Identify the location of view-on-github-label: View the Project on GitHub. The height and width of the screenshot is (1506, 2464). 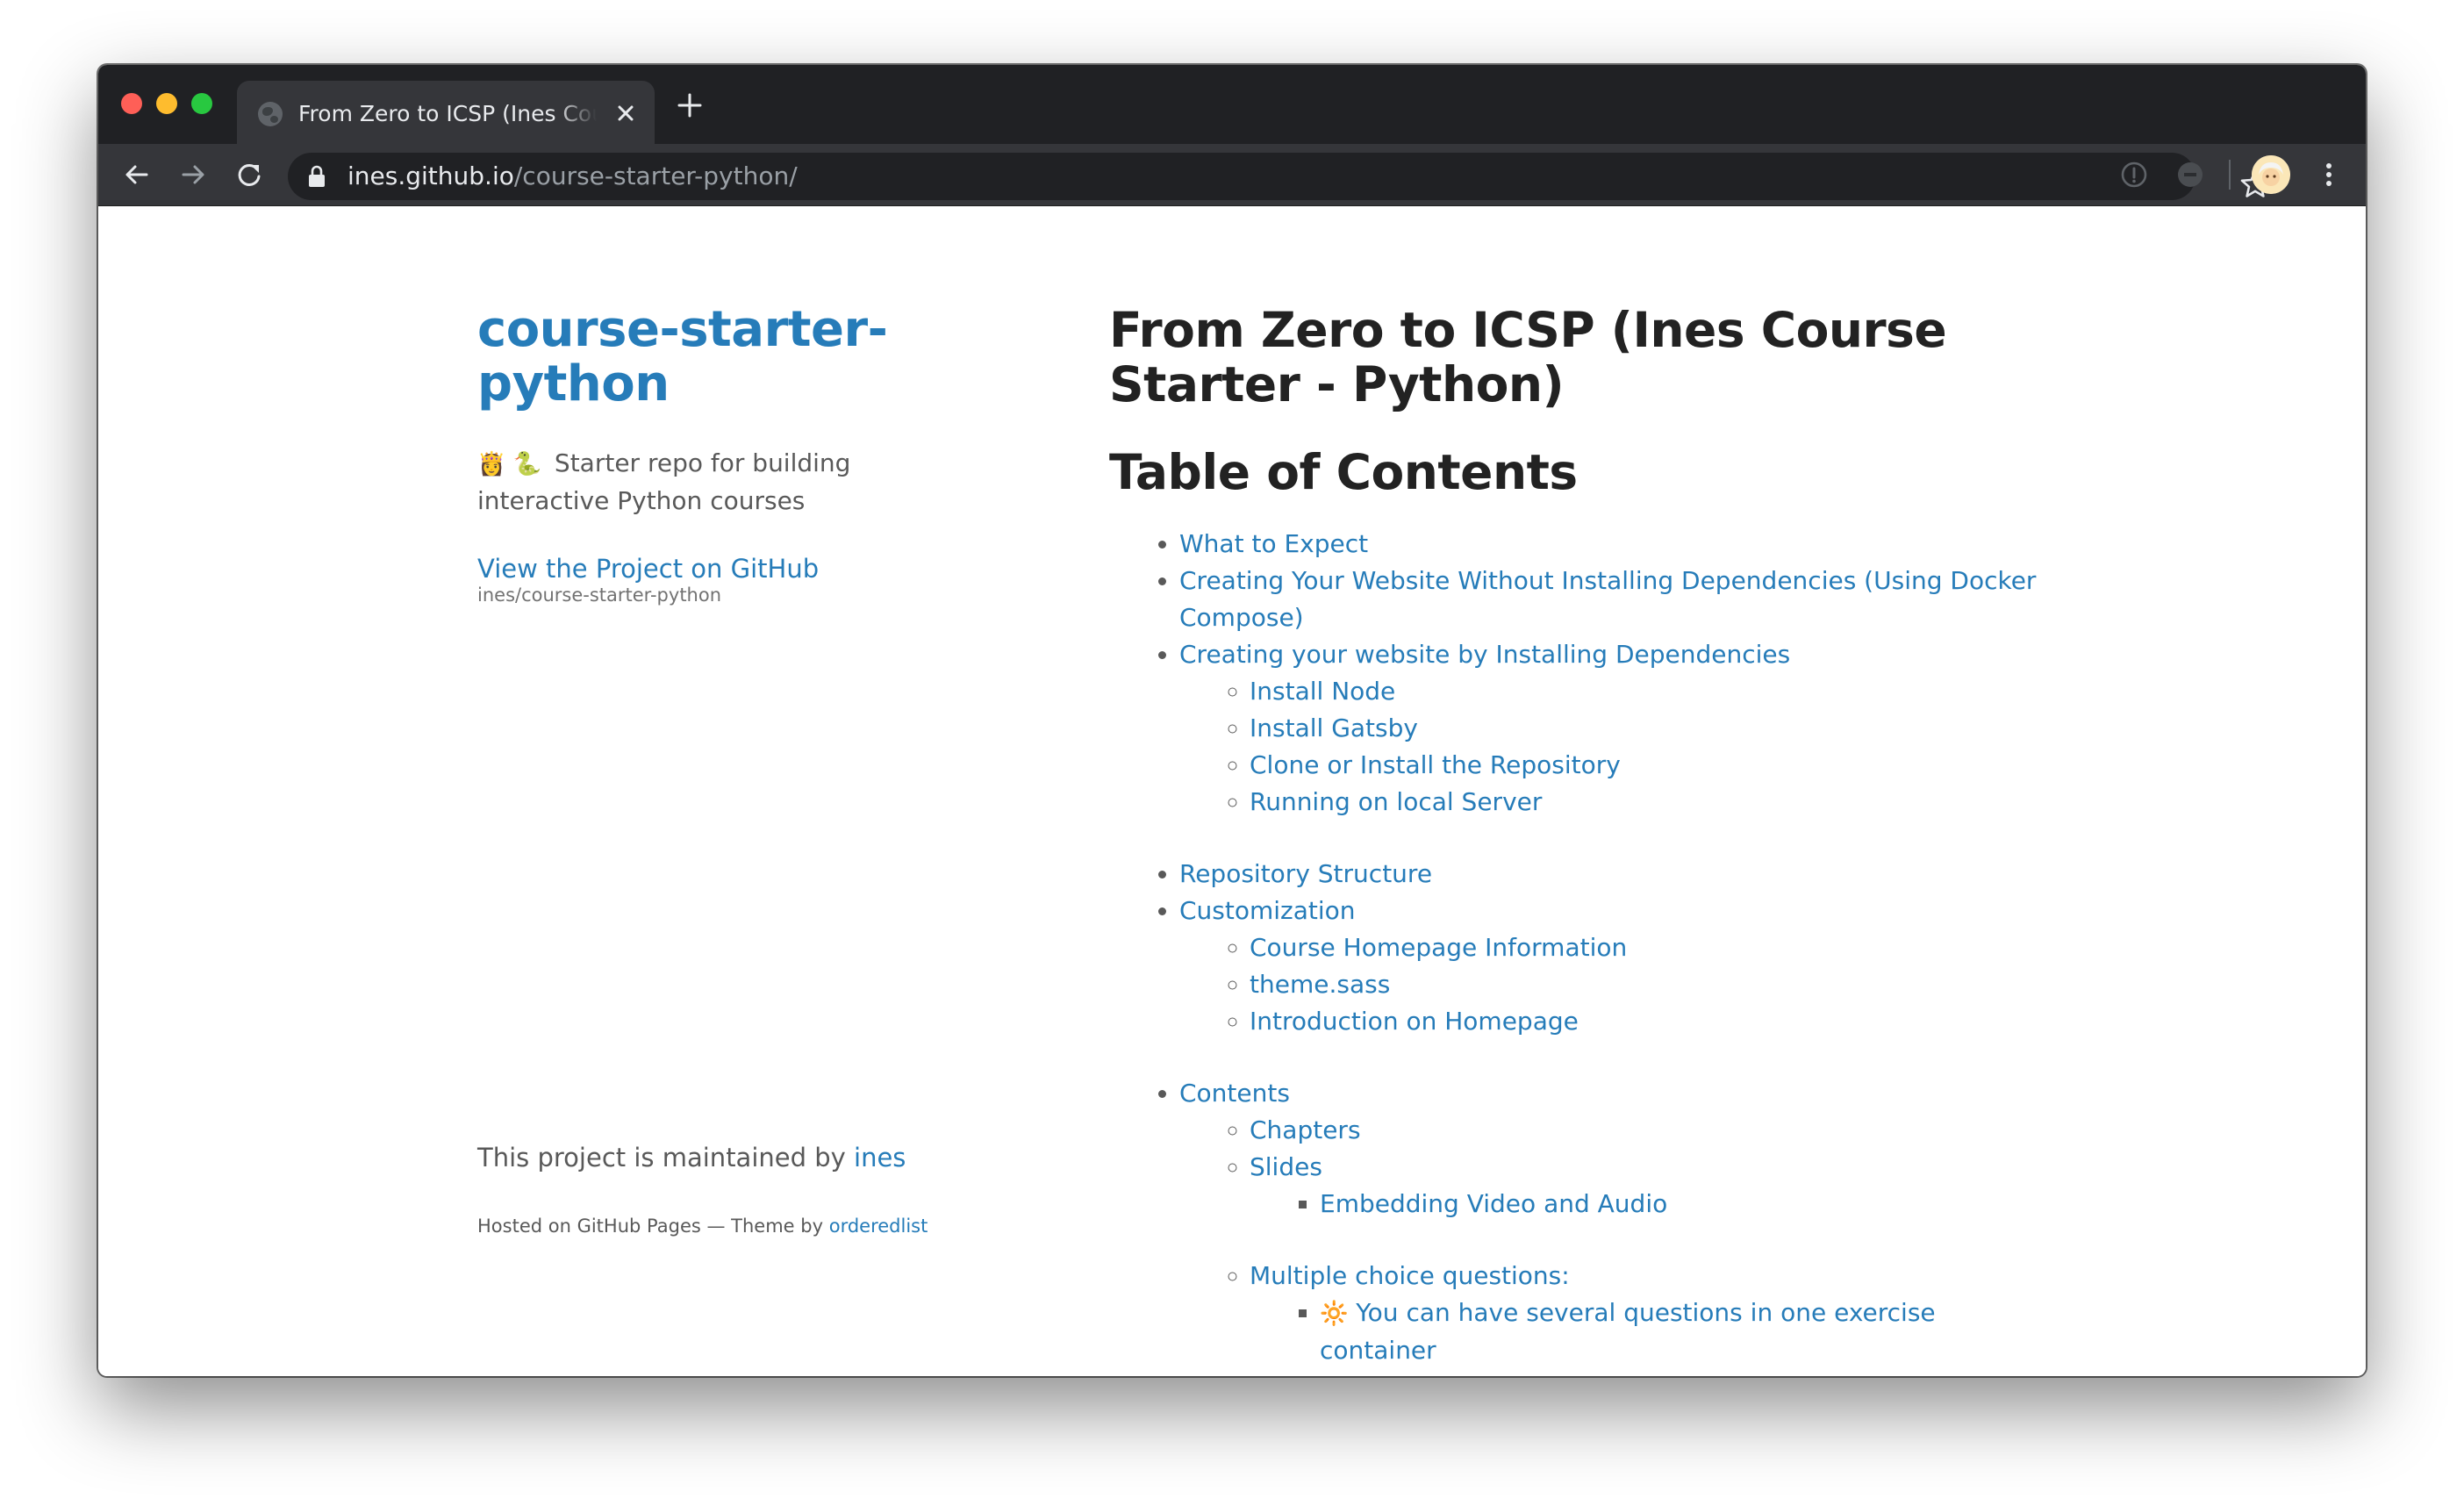
(648, 569).